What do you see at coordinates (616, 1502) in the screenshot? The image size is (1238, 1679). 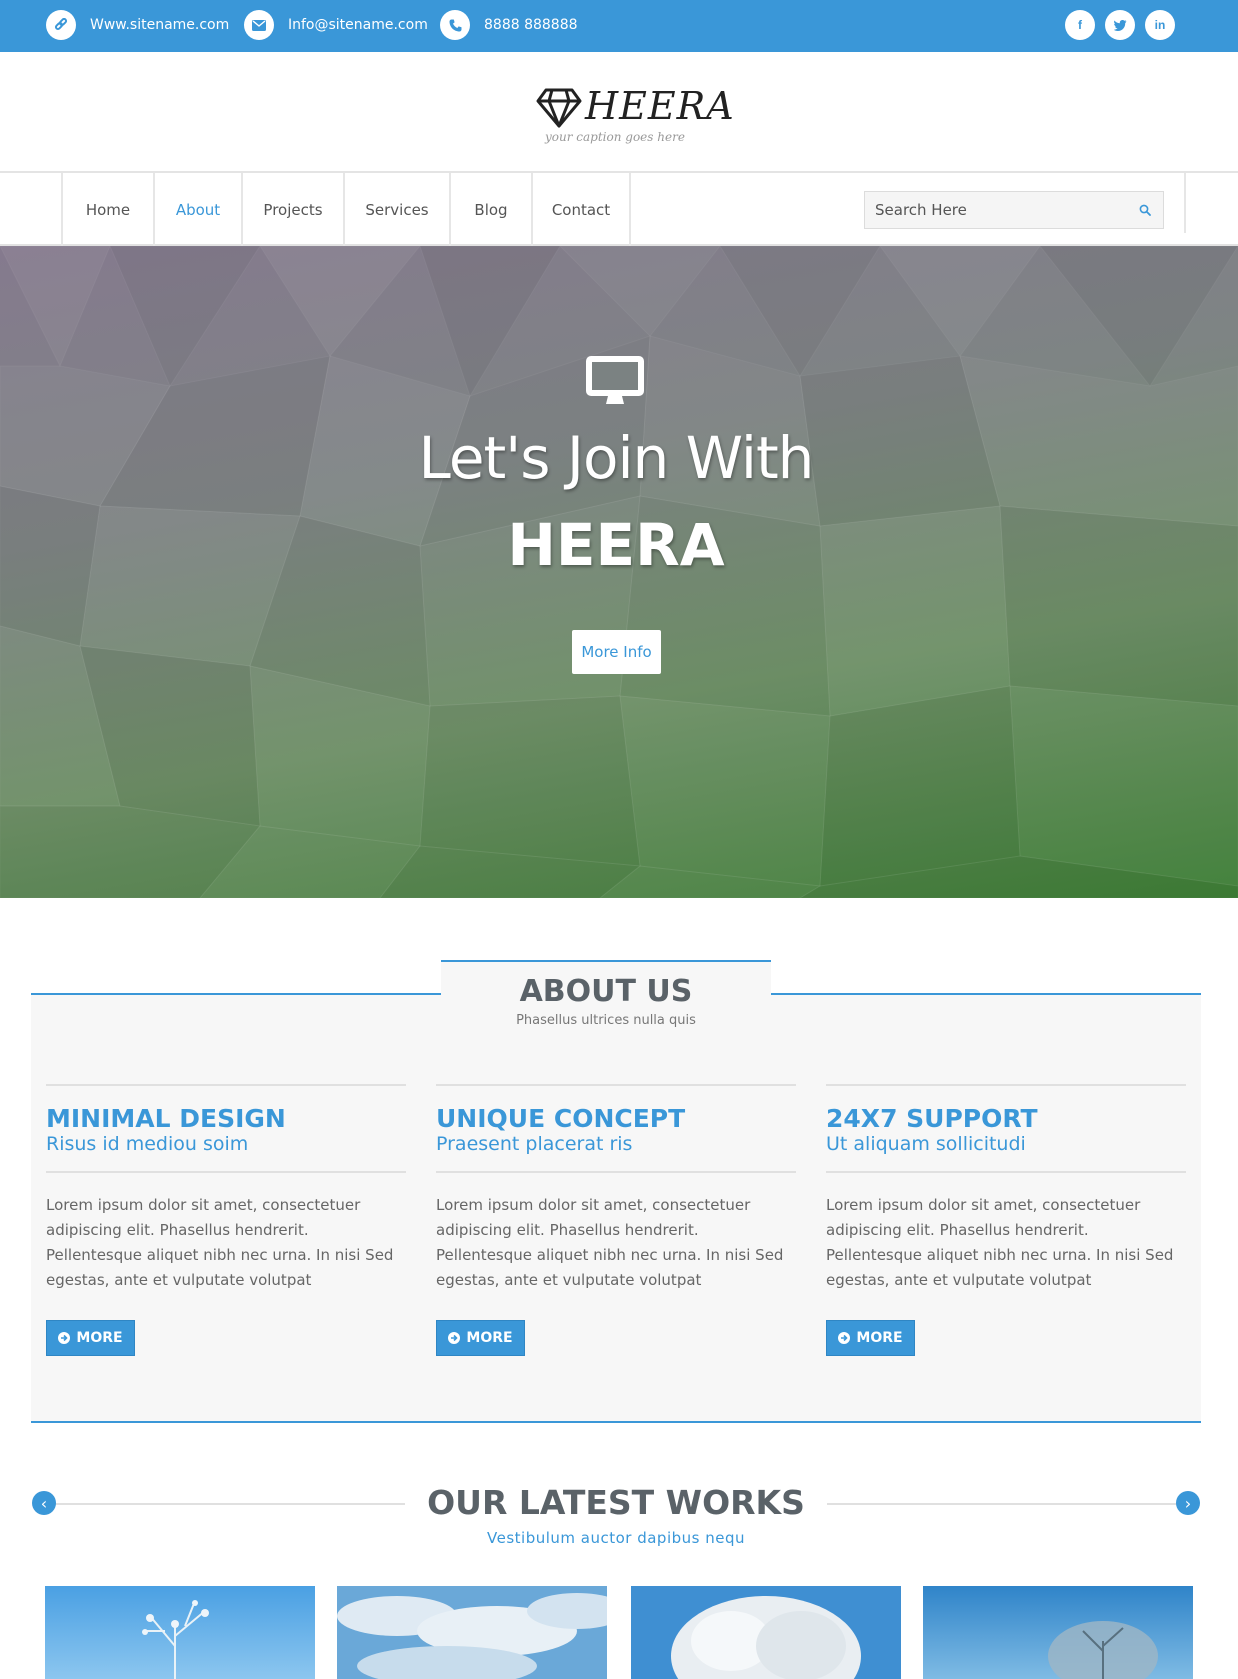 I see `works-title: OUR LATEST WORKS` at bounding box center [616, 1502].